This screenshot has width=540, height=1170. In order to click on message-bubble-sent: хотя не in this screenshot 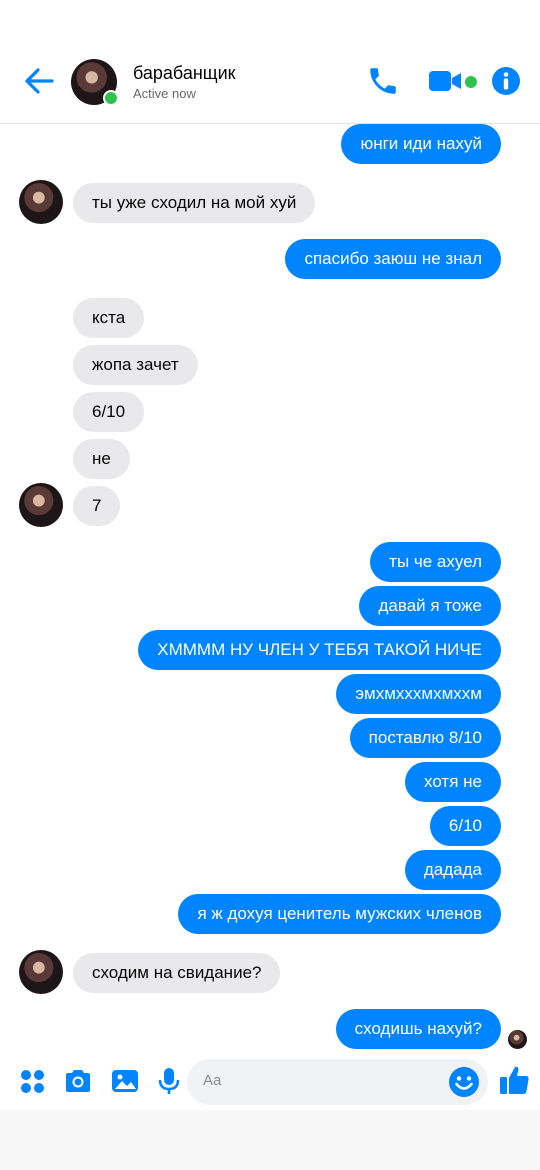, I will do `click(453, 782)`.